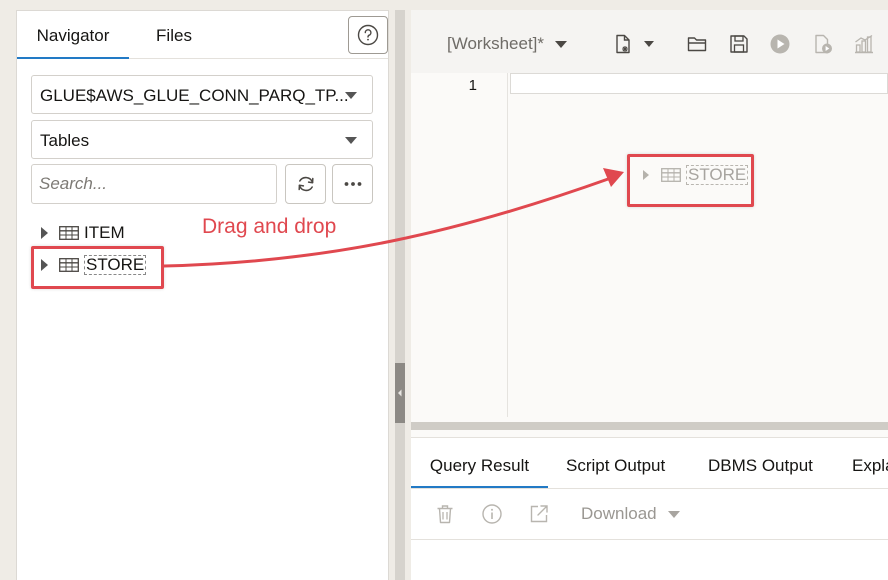  I want to click on tab-navigator: Navigator, so click(73, 35).